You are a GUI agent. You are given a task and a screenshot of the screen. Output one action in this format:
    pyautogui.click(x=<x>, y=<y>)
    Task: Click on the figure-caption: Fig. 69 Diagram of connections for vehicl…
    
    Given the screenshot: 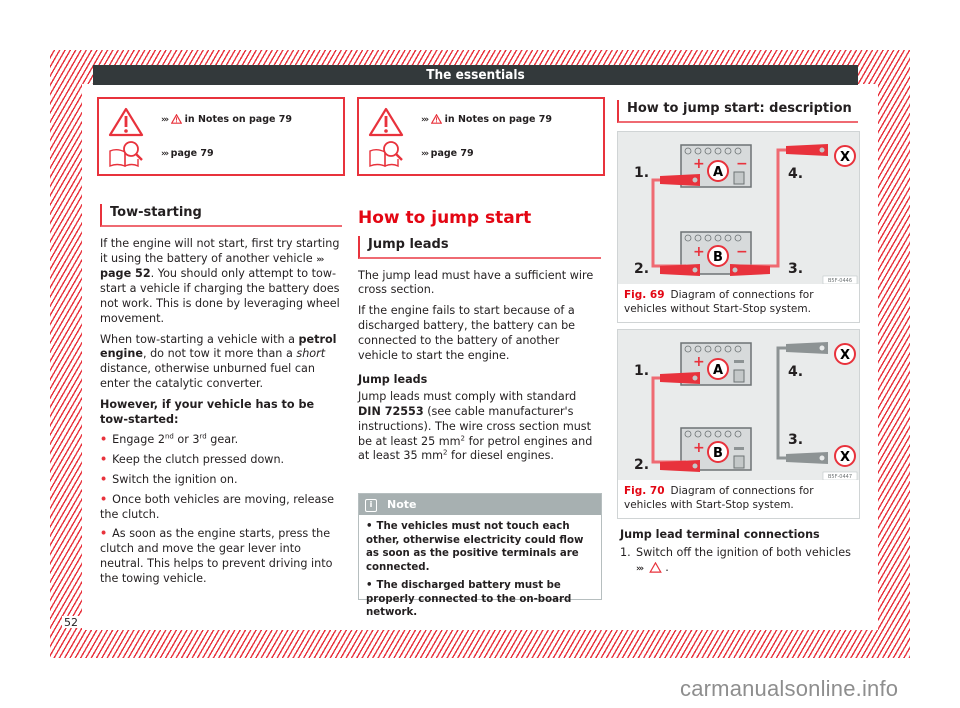 What is the action you would take?
    pyautogui.click(x=719, y=302)
    